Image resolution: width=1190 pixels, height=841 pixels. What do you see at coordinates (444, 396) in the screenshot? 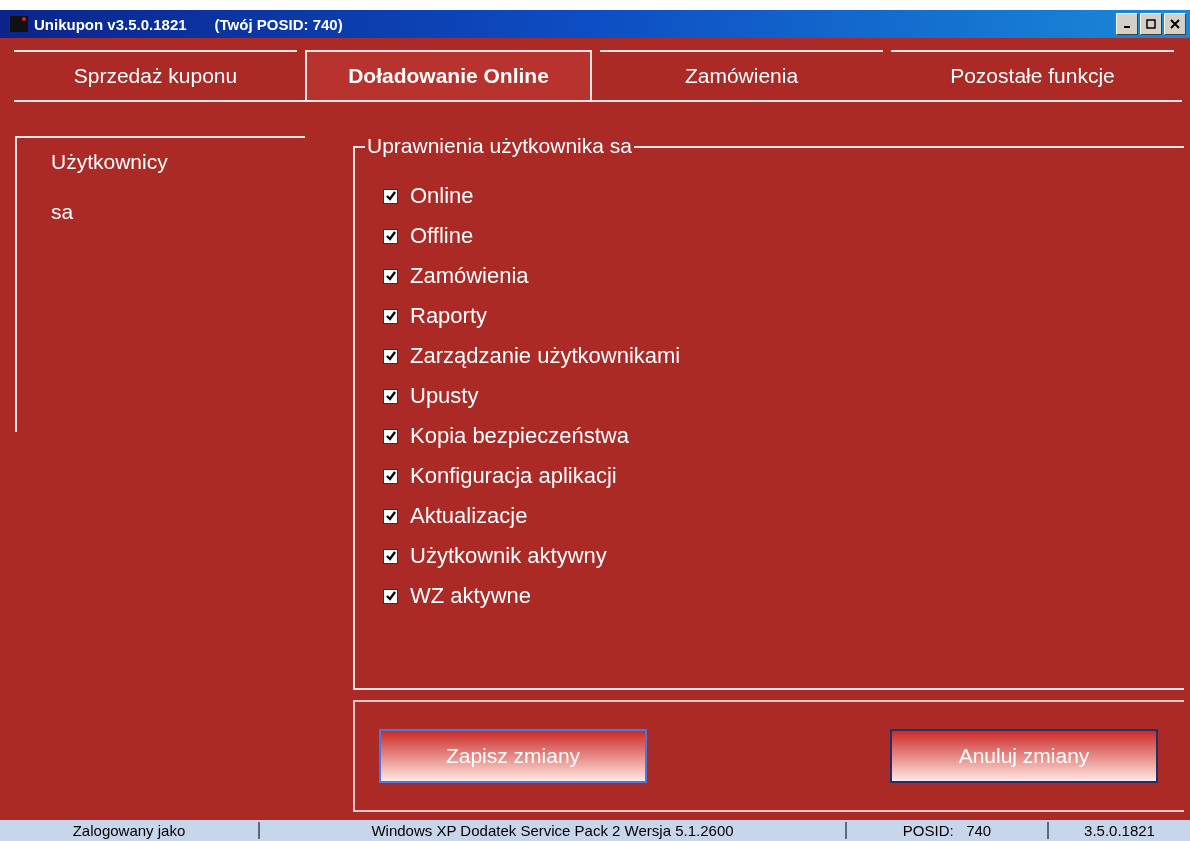
I see `checkbox-label: Upusty` at bounding box center [444, 396].